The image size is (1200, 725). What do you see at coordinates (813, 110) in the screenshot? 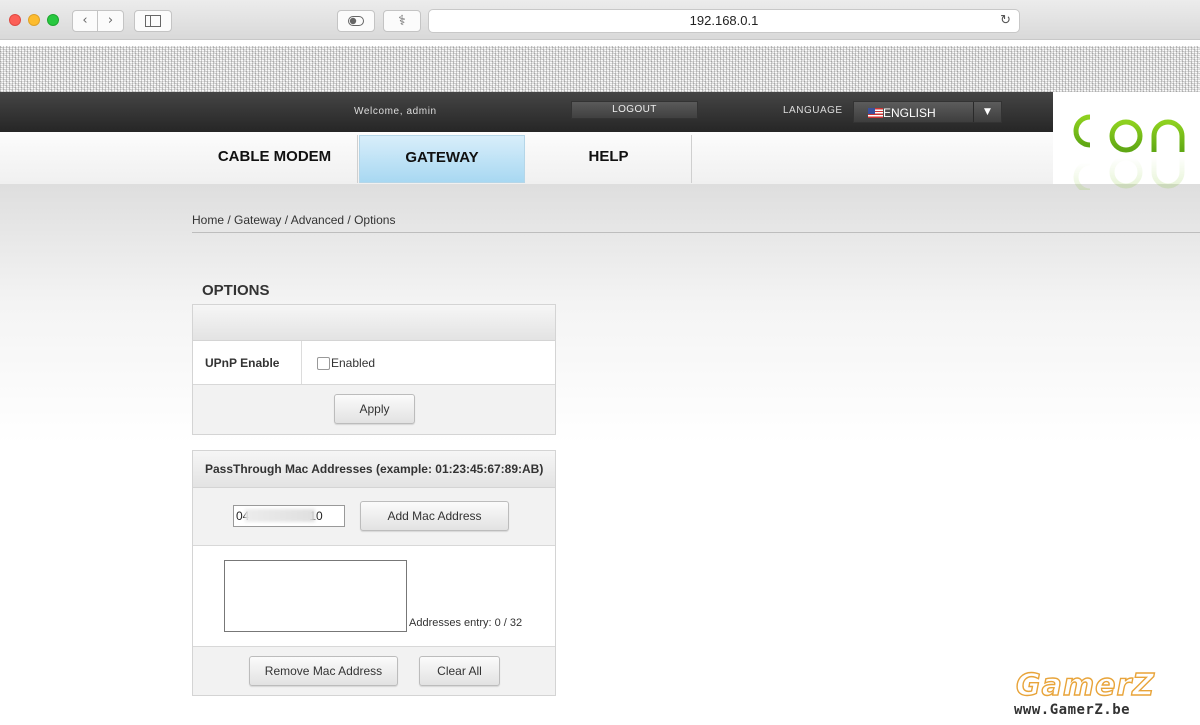
I see `language-label: LANGUAGE` at bounding box center [813, 110].